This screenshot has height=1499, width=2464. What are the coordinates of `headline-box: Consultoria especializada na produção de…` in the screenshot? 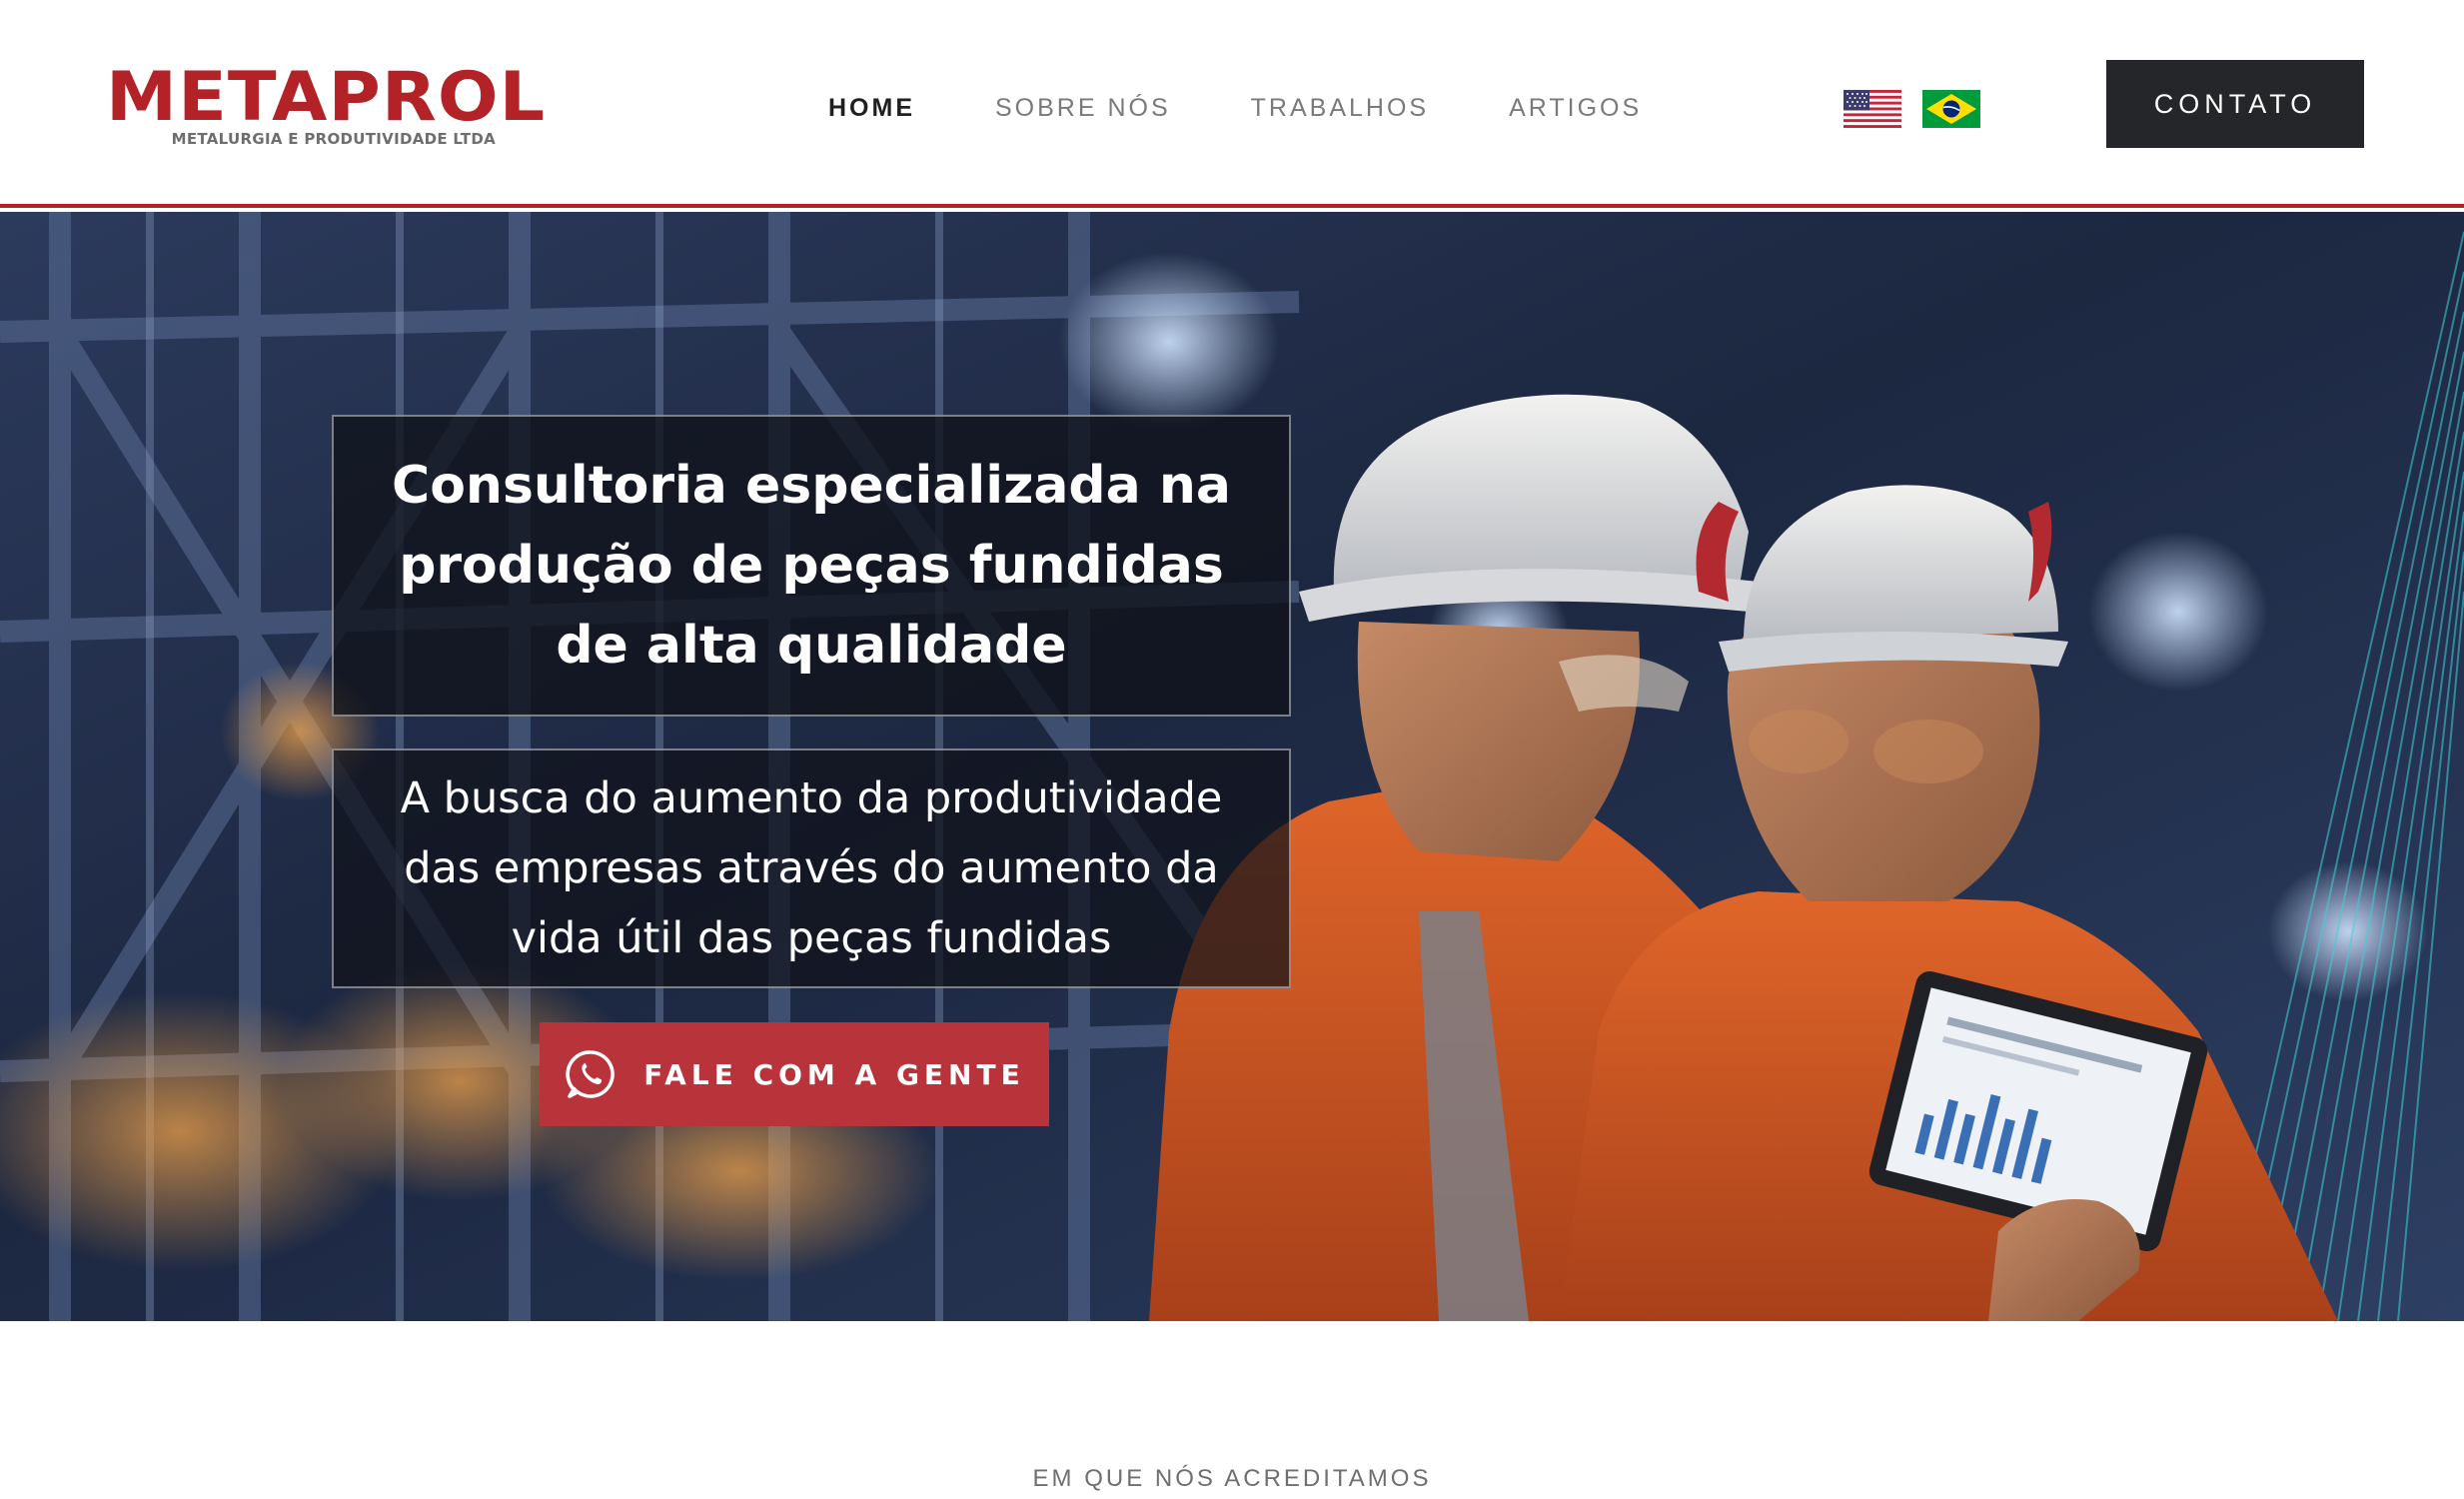 It's located at (811, 566).